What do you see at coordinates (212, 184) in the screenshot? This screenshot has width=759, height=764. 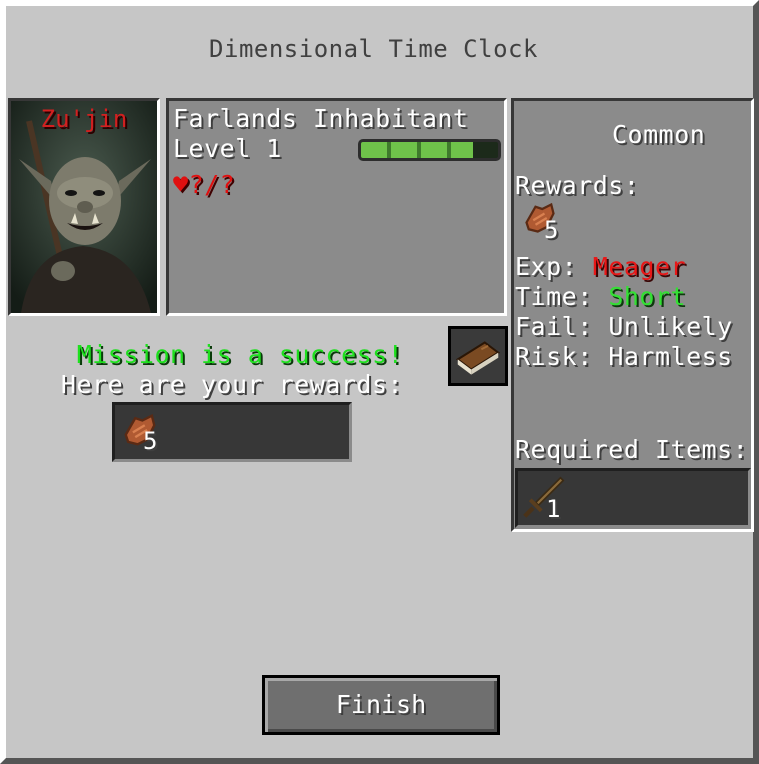 I see `health-value: ?/?` at bounding box center [212, 184].